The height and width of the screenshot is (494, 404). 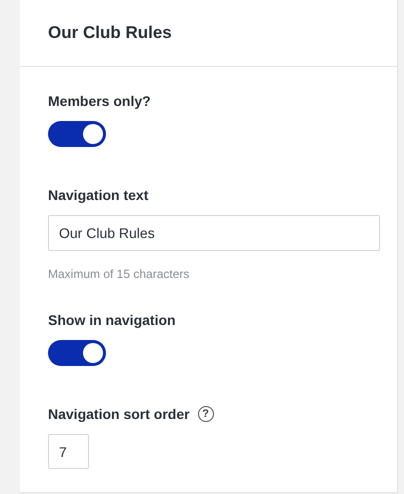 I want to click on help-icon: ?, so click(x=206, y=414).